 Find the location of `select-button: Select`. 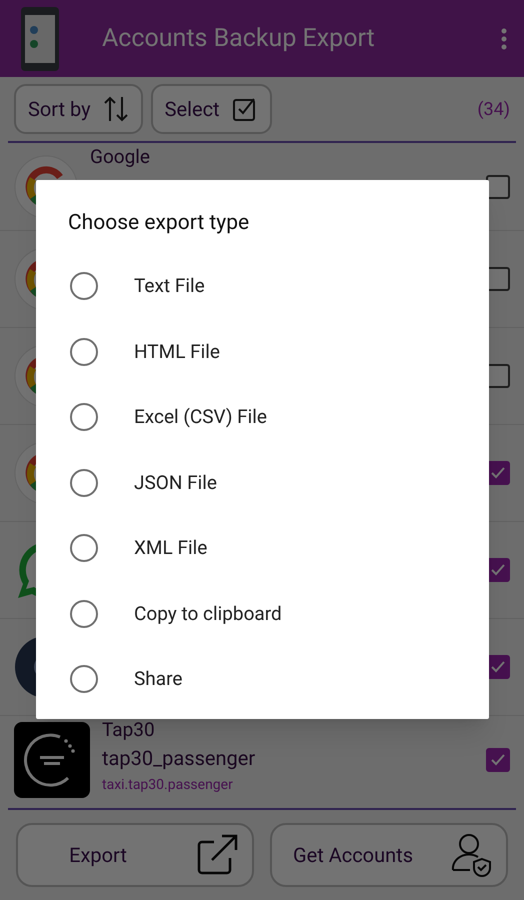

select-button: Select is located at coordinates (211, 109).